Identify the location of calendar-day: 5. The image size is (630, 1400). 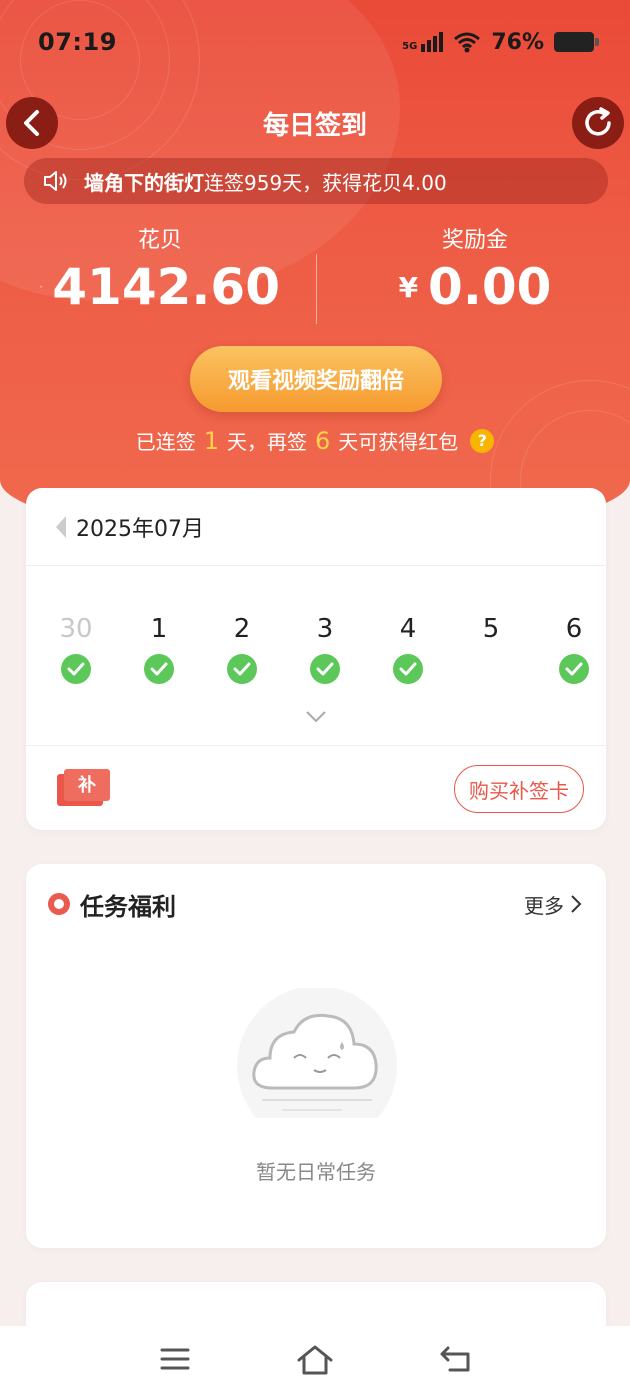
(491, 632).